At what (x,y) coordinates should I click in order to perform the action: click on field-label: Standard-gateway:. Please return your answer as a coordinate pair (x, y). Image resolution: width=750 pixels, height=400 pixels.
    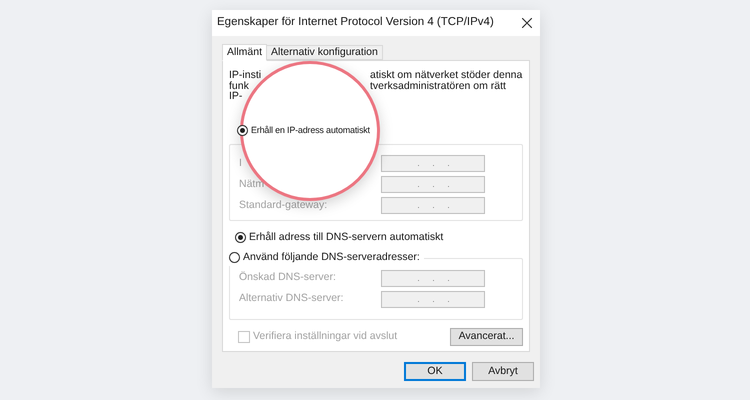
    Looking at the image, I should click on (283, 205).